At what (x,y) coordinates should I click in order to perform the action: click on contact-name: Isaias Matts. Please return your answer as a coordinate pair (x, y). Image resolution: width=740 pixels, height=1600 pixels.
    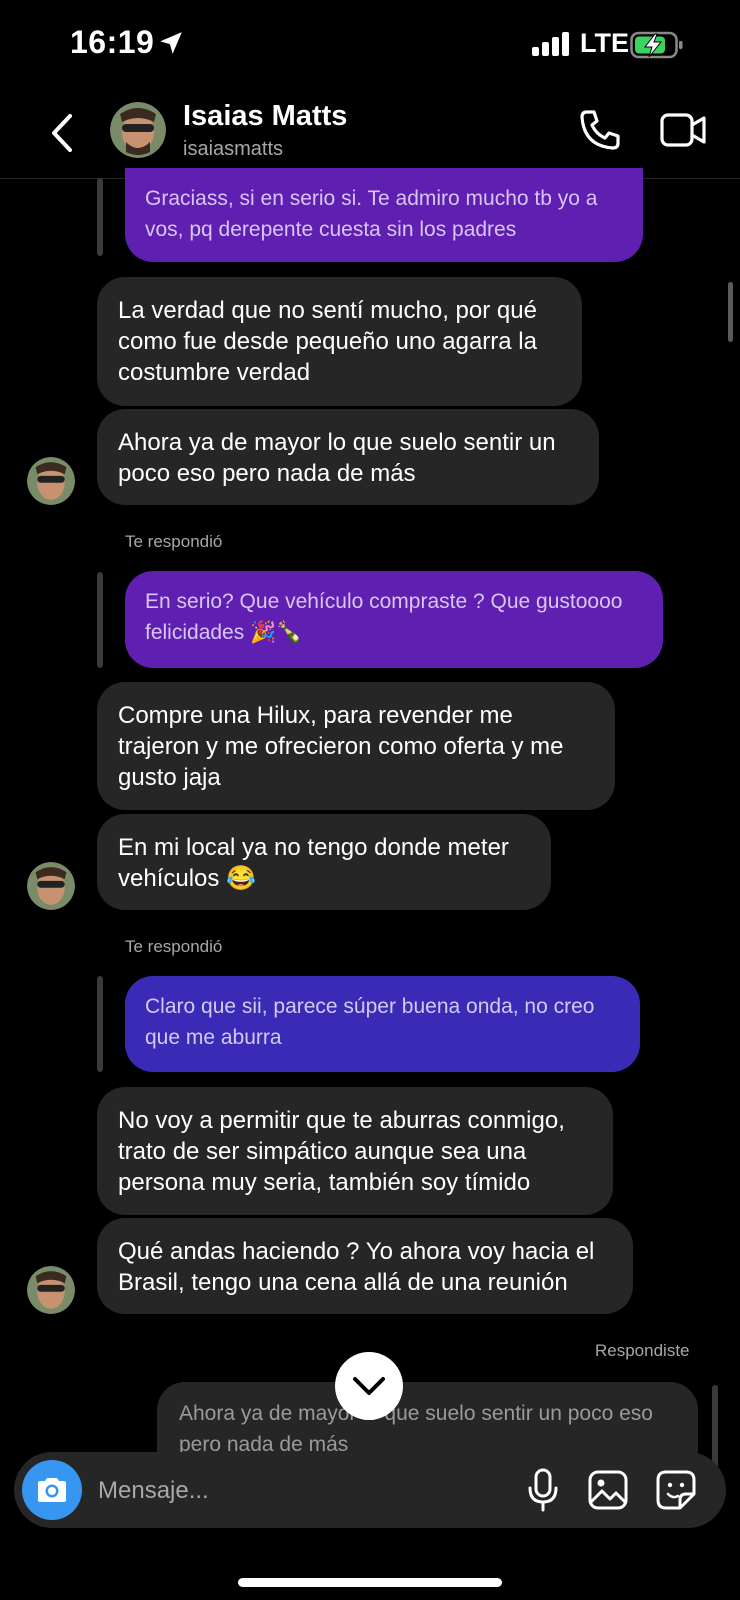
    Looking at the image, I should click on (265, 116).